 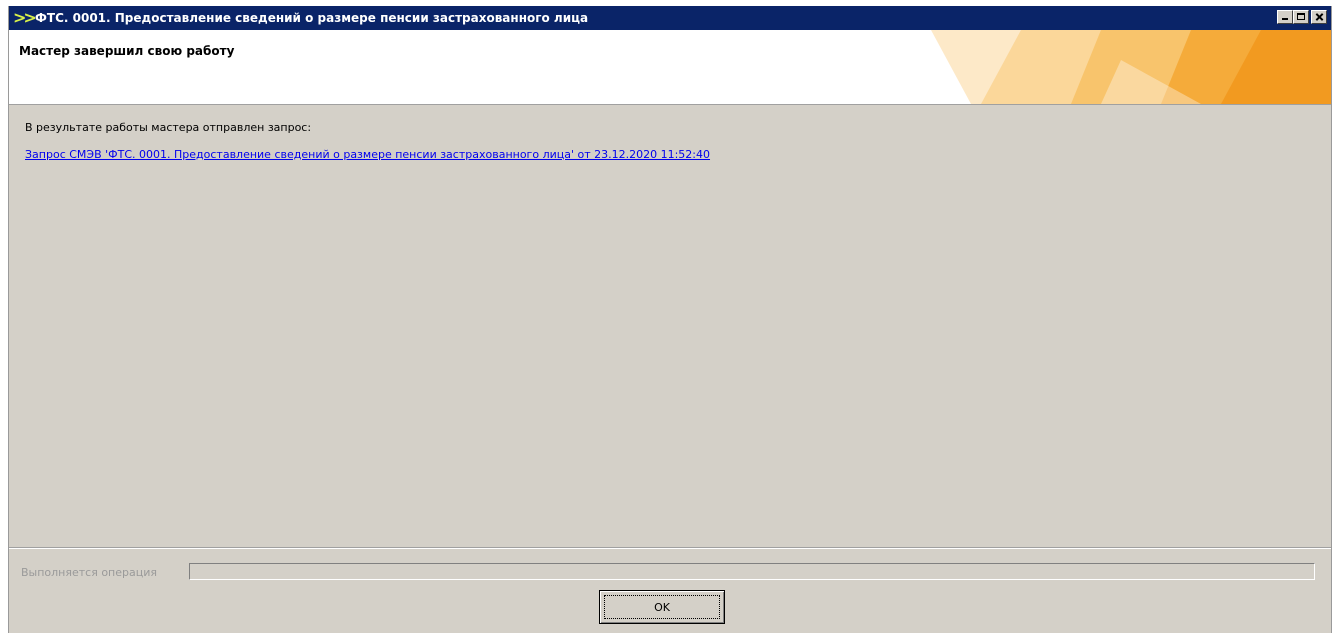 What do you see at coordinates (25, 17) in the screenshot?
I see `app-chevron-icon: >>` at bounding box center [25, 17].